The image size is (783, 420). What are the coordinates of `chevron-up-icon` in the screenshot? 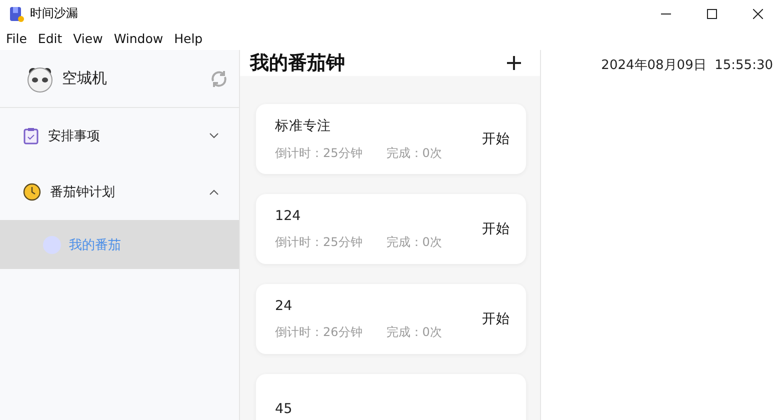 It's located at (214, 192).